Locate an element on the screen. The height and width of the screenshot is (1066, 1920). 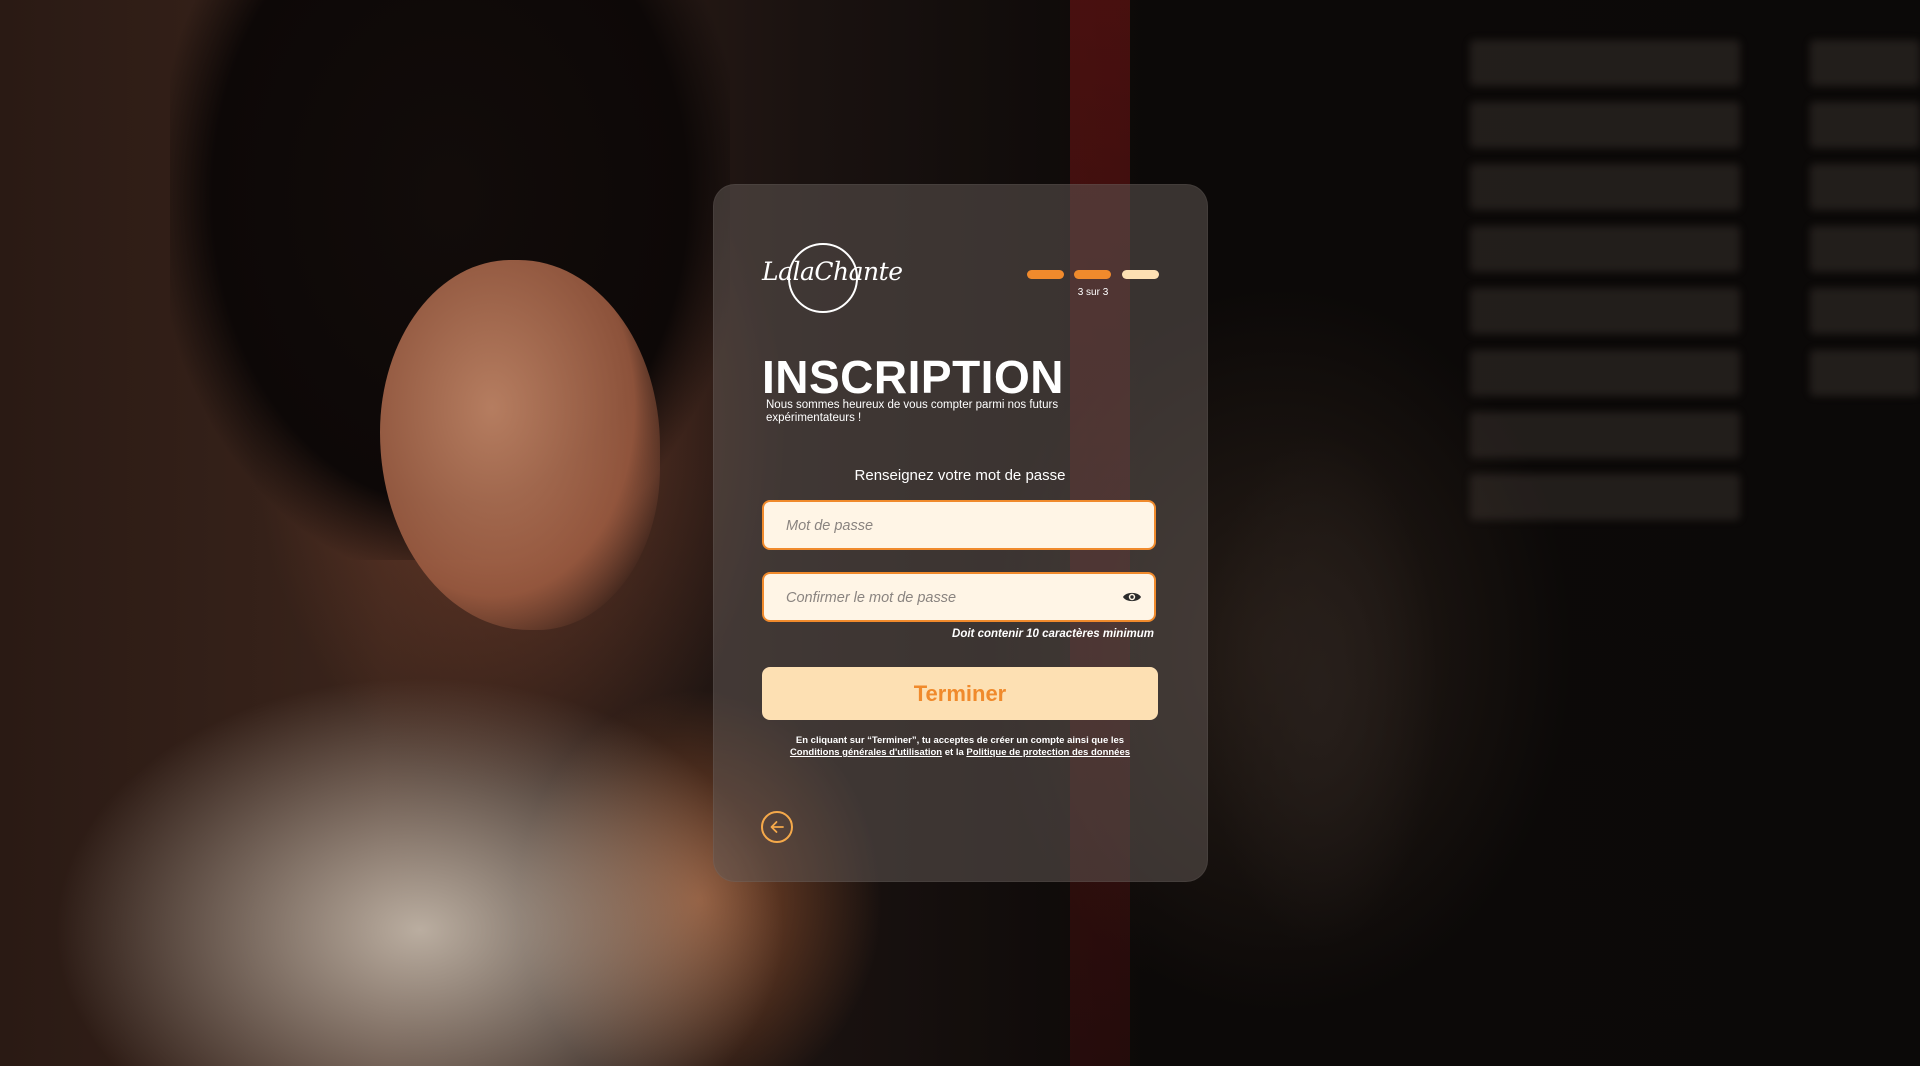
privacy-link: Politique de protection des données is located at coordinates (1048, 752).